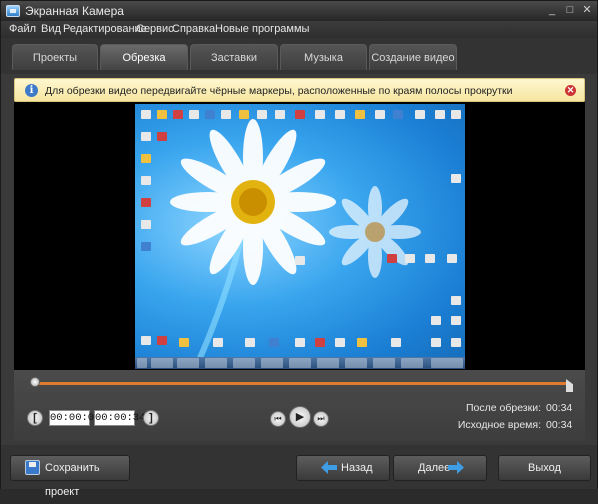  What do you see at coordinates (434, 468) in the screenshot?
I see `next-label: Далее` at bounding box center [434, 468].